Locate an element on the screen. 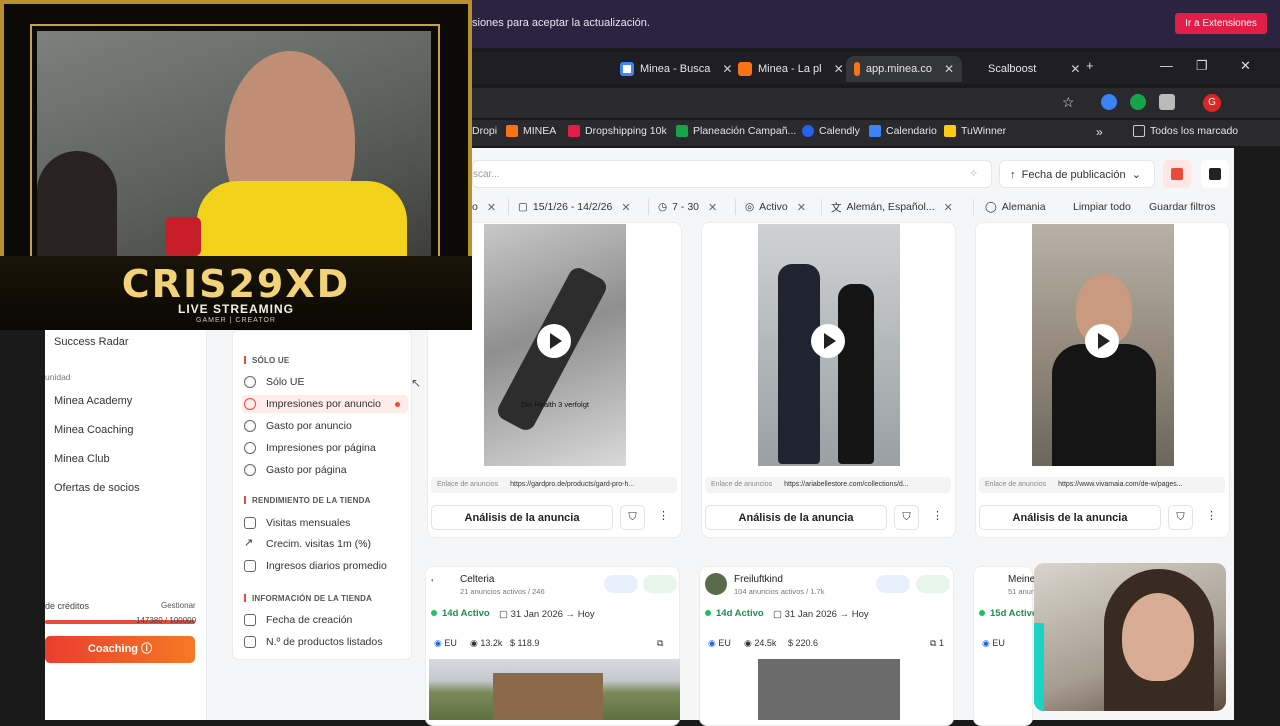  filter-creation-date: Fecha de creación is located at coordinates (325, 620).